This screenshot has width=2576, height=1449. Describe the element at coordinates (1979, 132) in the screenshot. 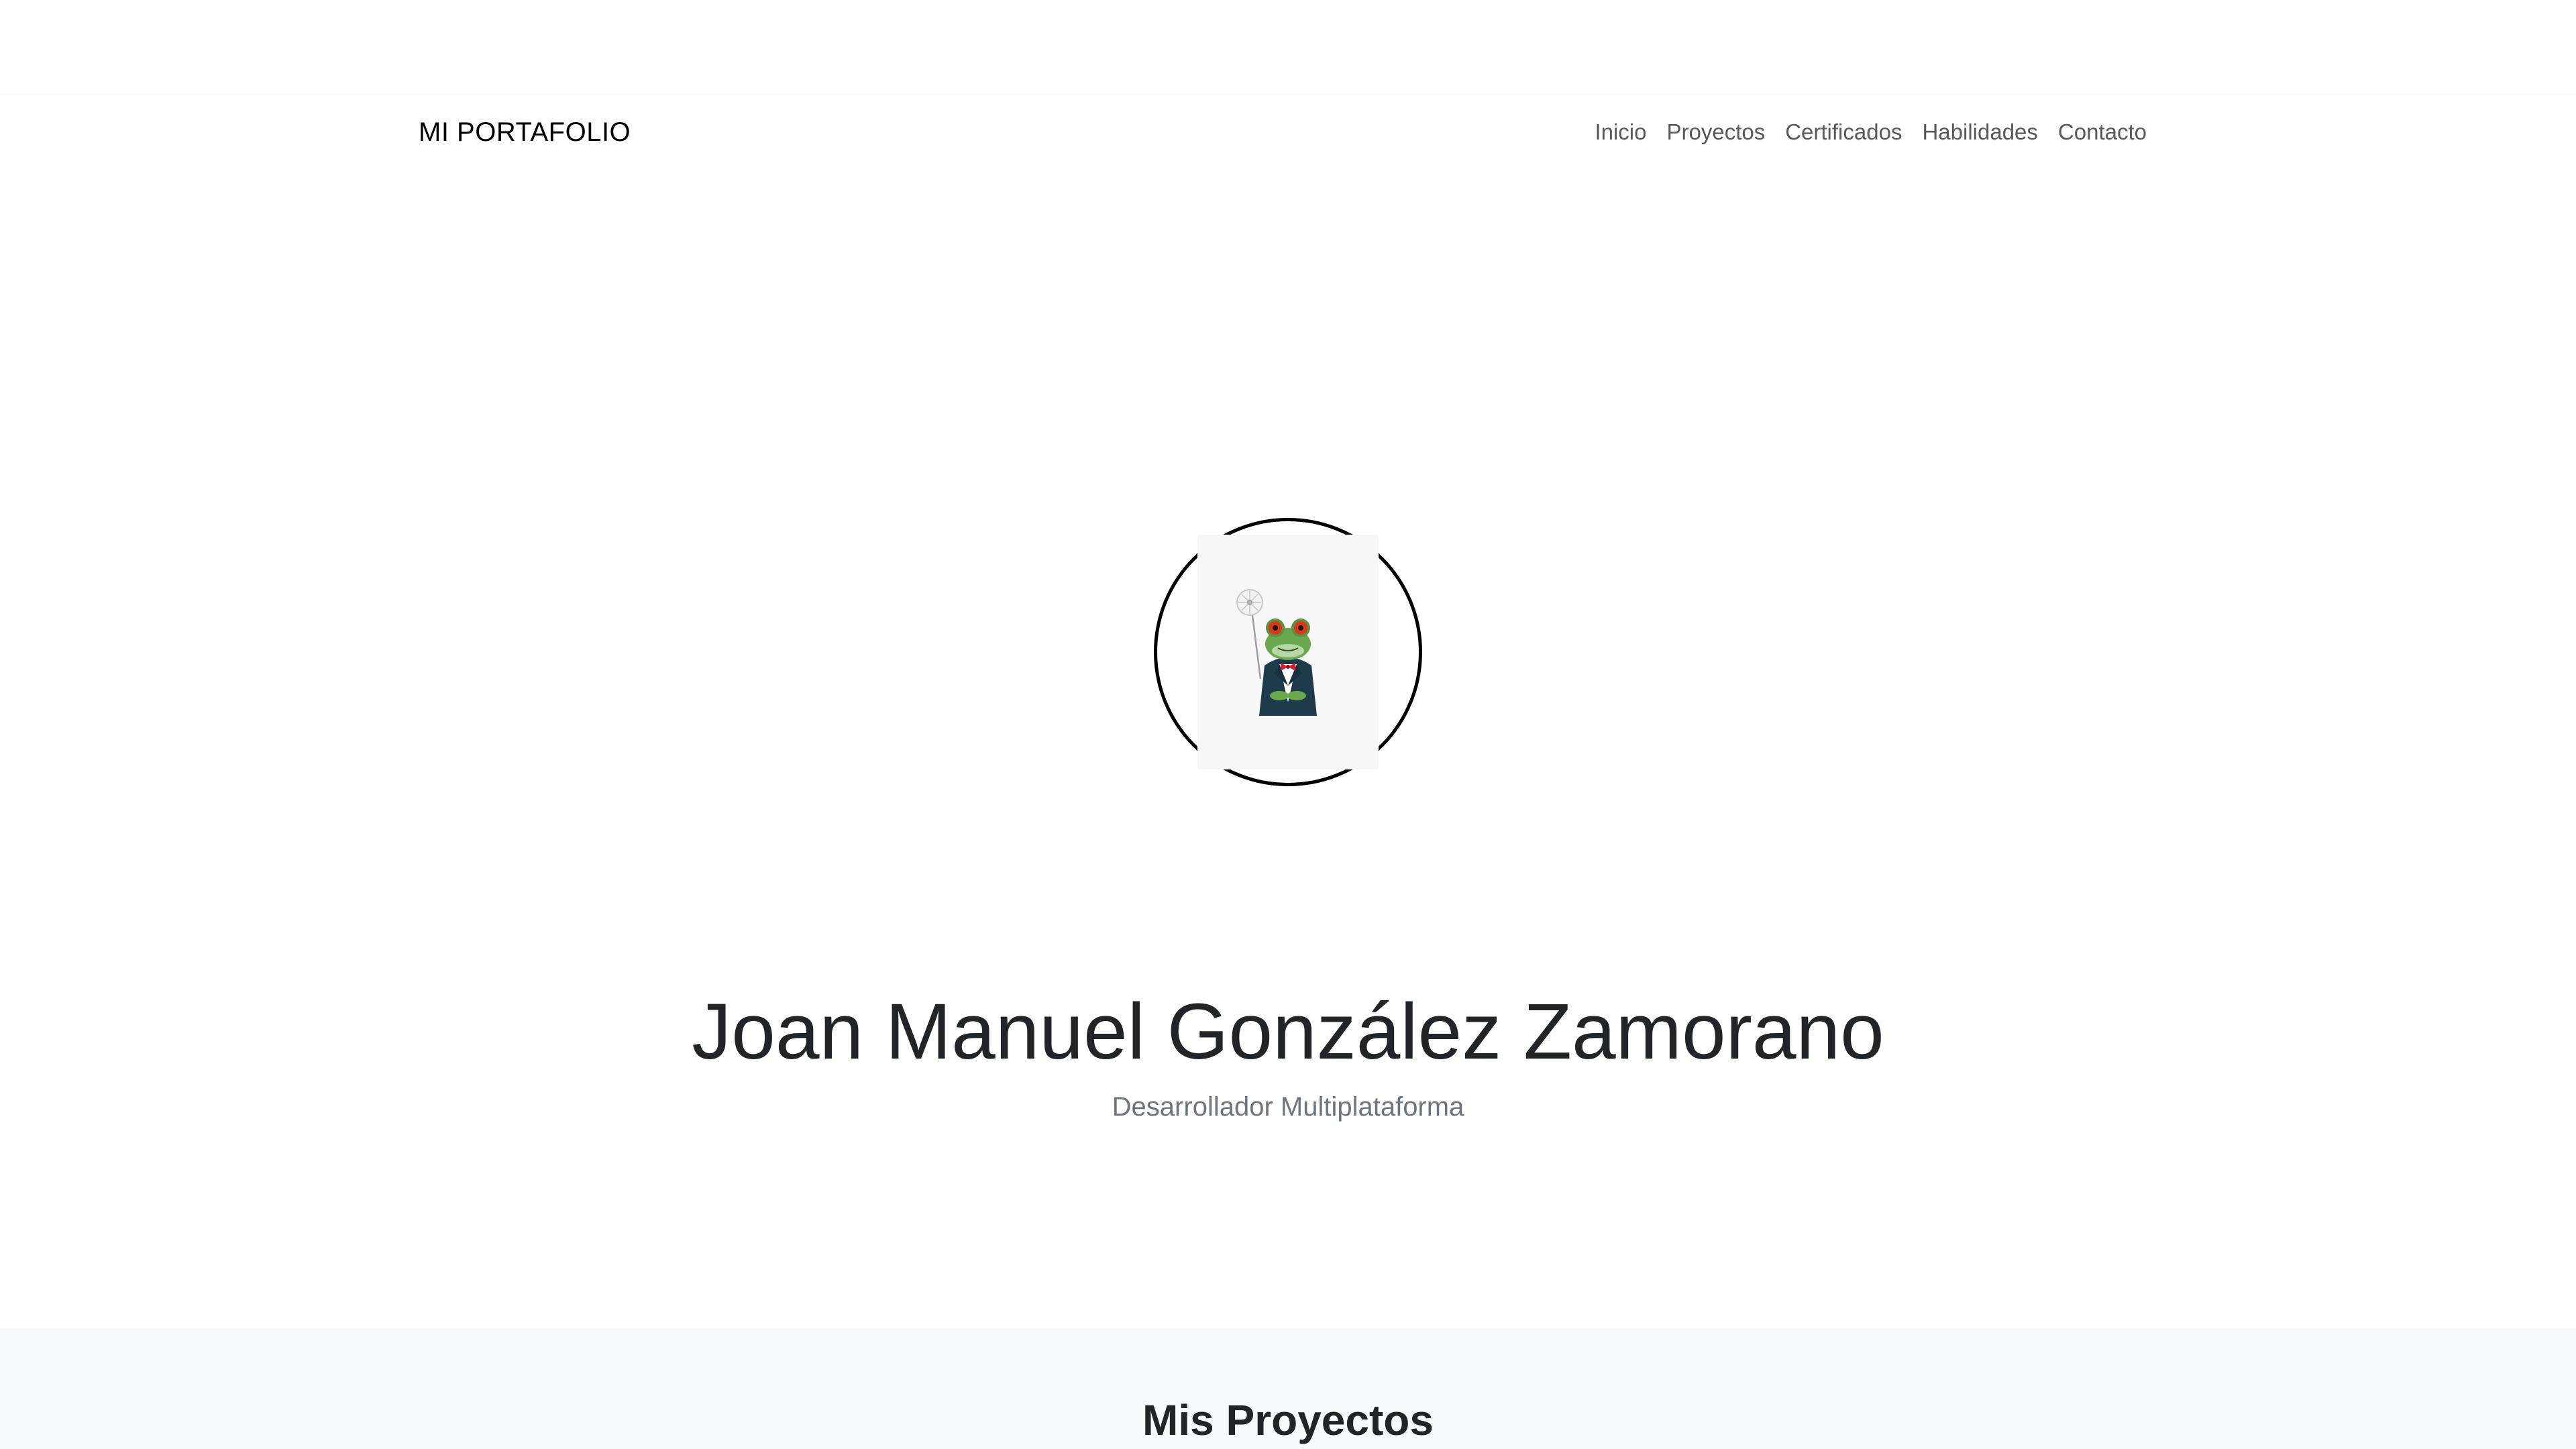

I see `nav-link-habilidades: Habilidades` at that location.